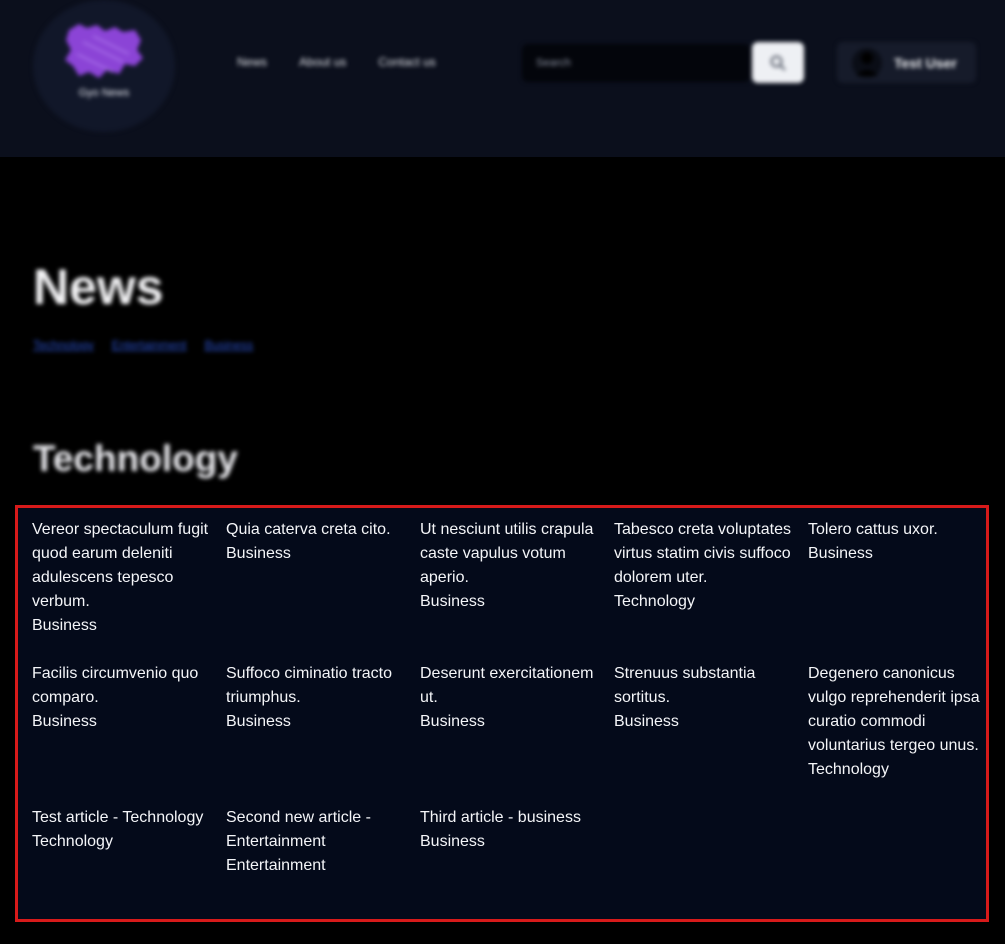  What do you see at coordinates (711, 722) in the screenshot?
I see `article-card: Strenuus substantia sortitus. Business` at bounding box center [711, 722].